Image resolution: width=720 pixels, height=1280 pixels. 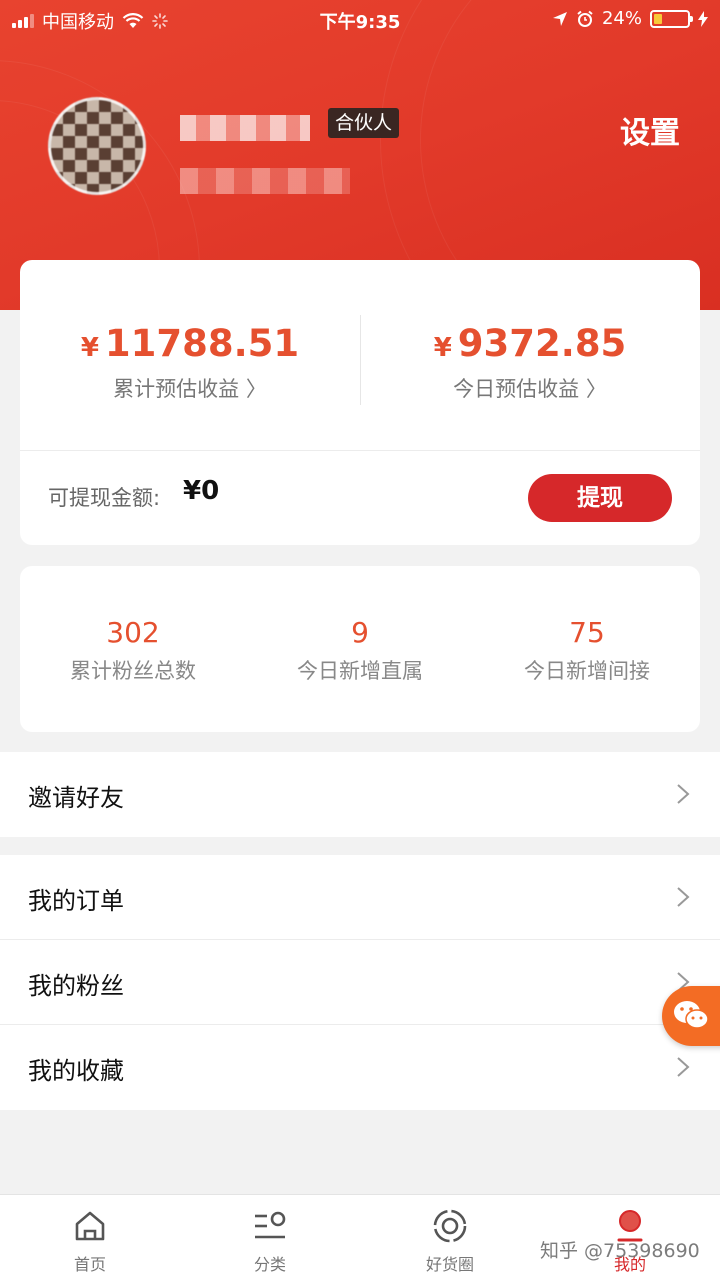 I want to click on today-earnings-label: 今日预估收益 〉, so click(x=530, y=389).